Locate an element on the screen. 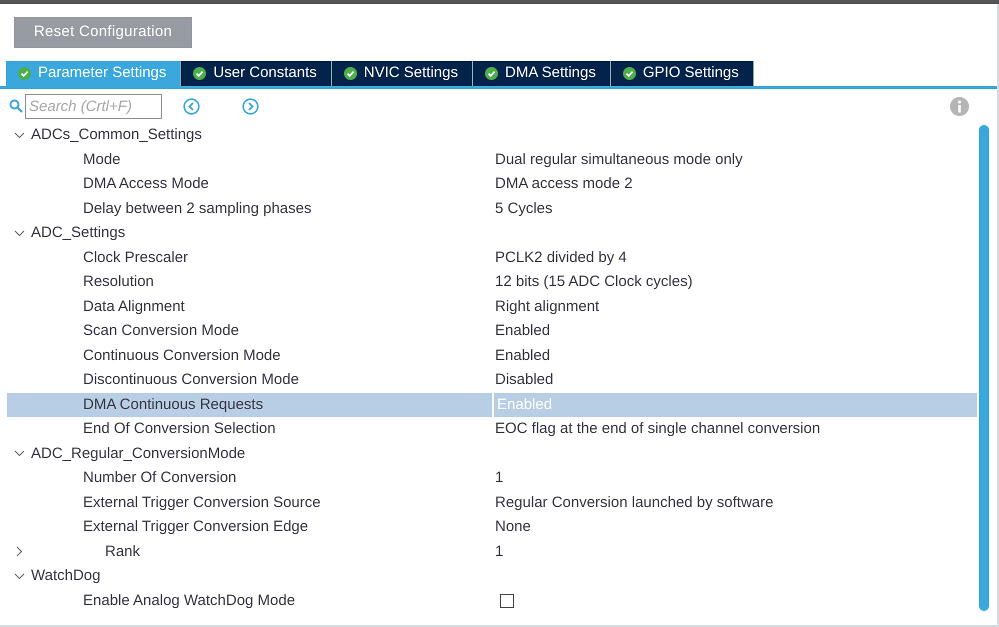 This screenshot has height=627, width=999. property-row: DMA Access Mode DMA access mode 2 is located at coordinates (492, 184).